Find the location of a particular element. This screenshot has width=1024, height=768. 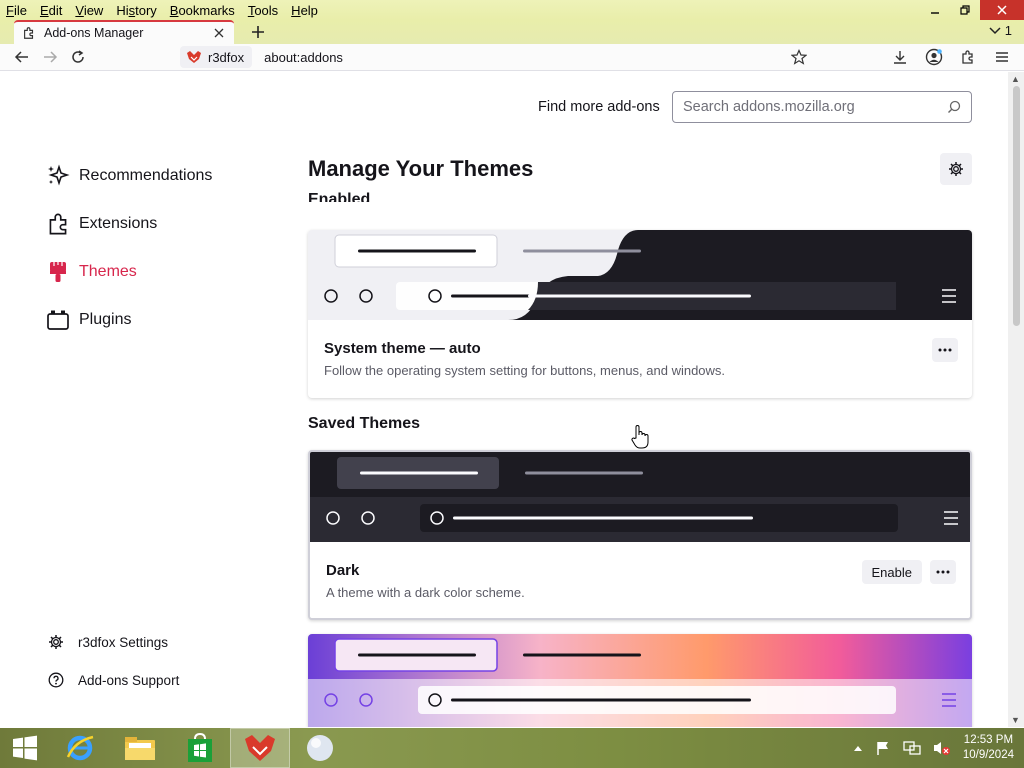

clock-time: 12:53 PM is located at coordinates (988, 740).